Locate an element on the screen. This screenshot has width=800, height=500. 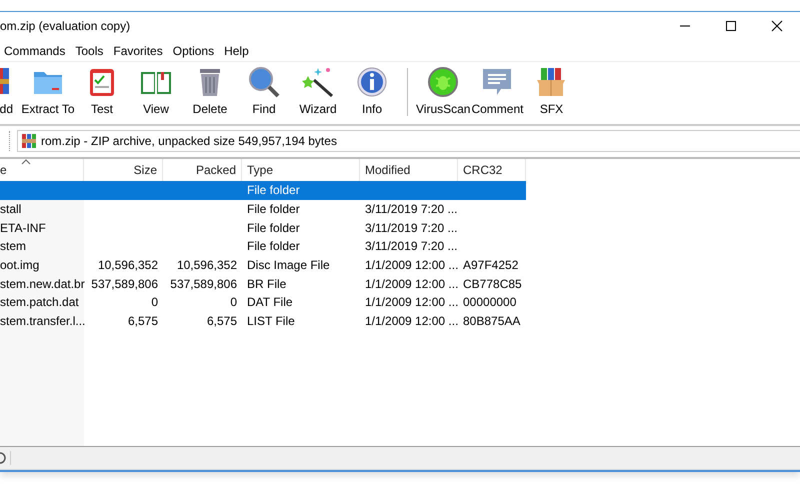
menu-item: Help is located at coordinates (237, 51).